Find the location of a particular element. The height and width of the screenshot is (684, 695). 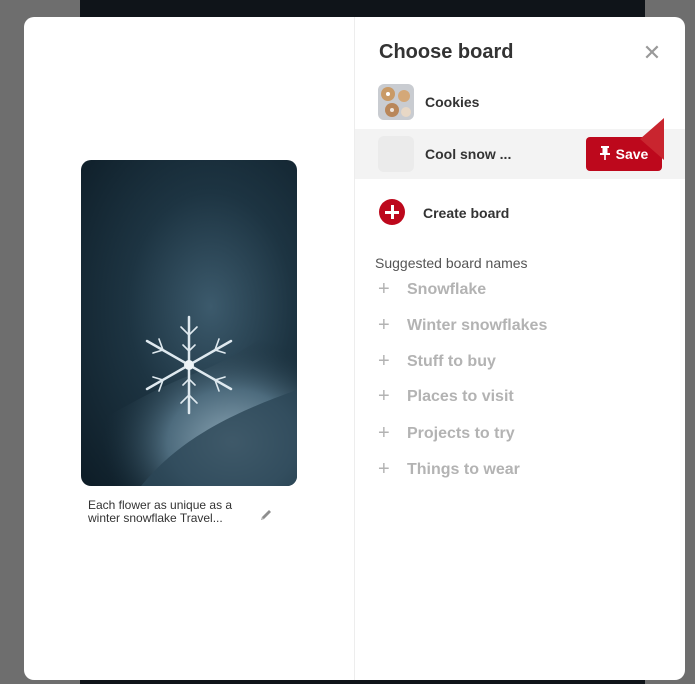

suggested-item: + Snowflake is located at coordinates (508, 291).